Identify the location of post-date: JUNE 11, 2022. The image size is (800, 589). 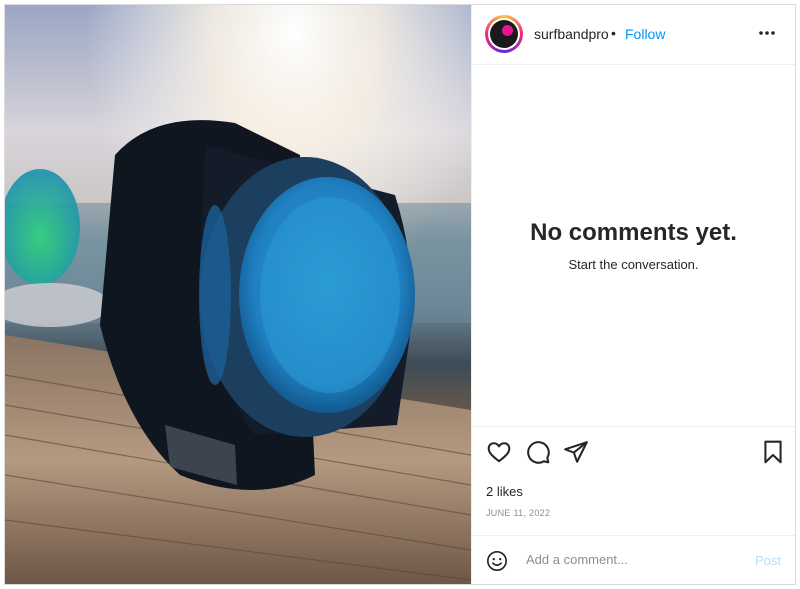
(518, 513).